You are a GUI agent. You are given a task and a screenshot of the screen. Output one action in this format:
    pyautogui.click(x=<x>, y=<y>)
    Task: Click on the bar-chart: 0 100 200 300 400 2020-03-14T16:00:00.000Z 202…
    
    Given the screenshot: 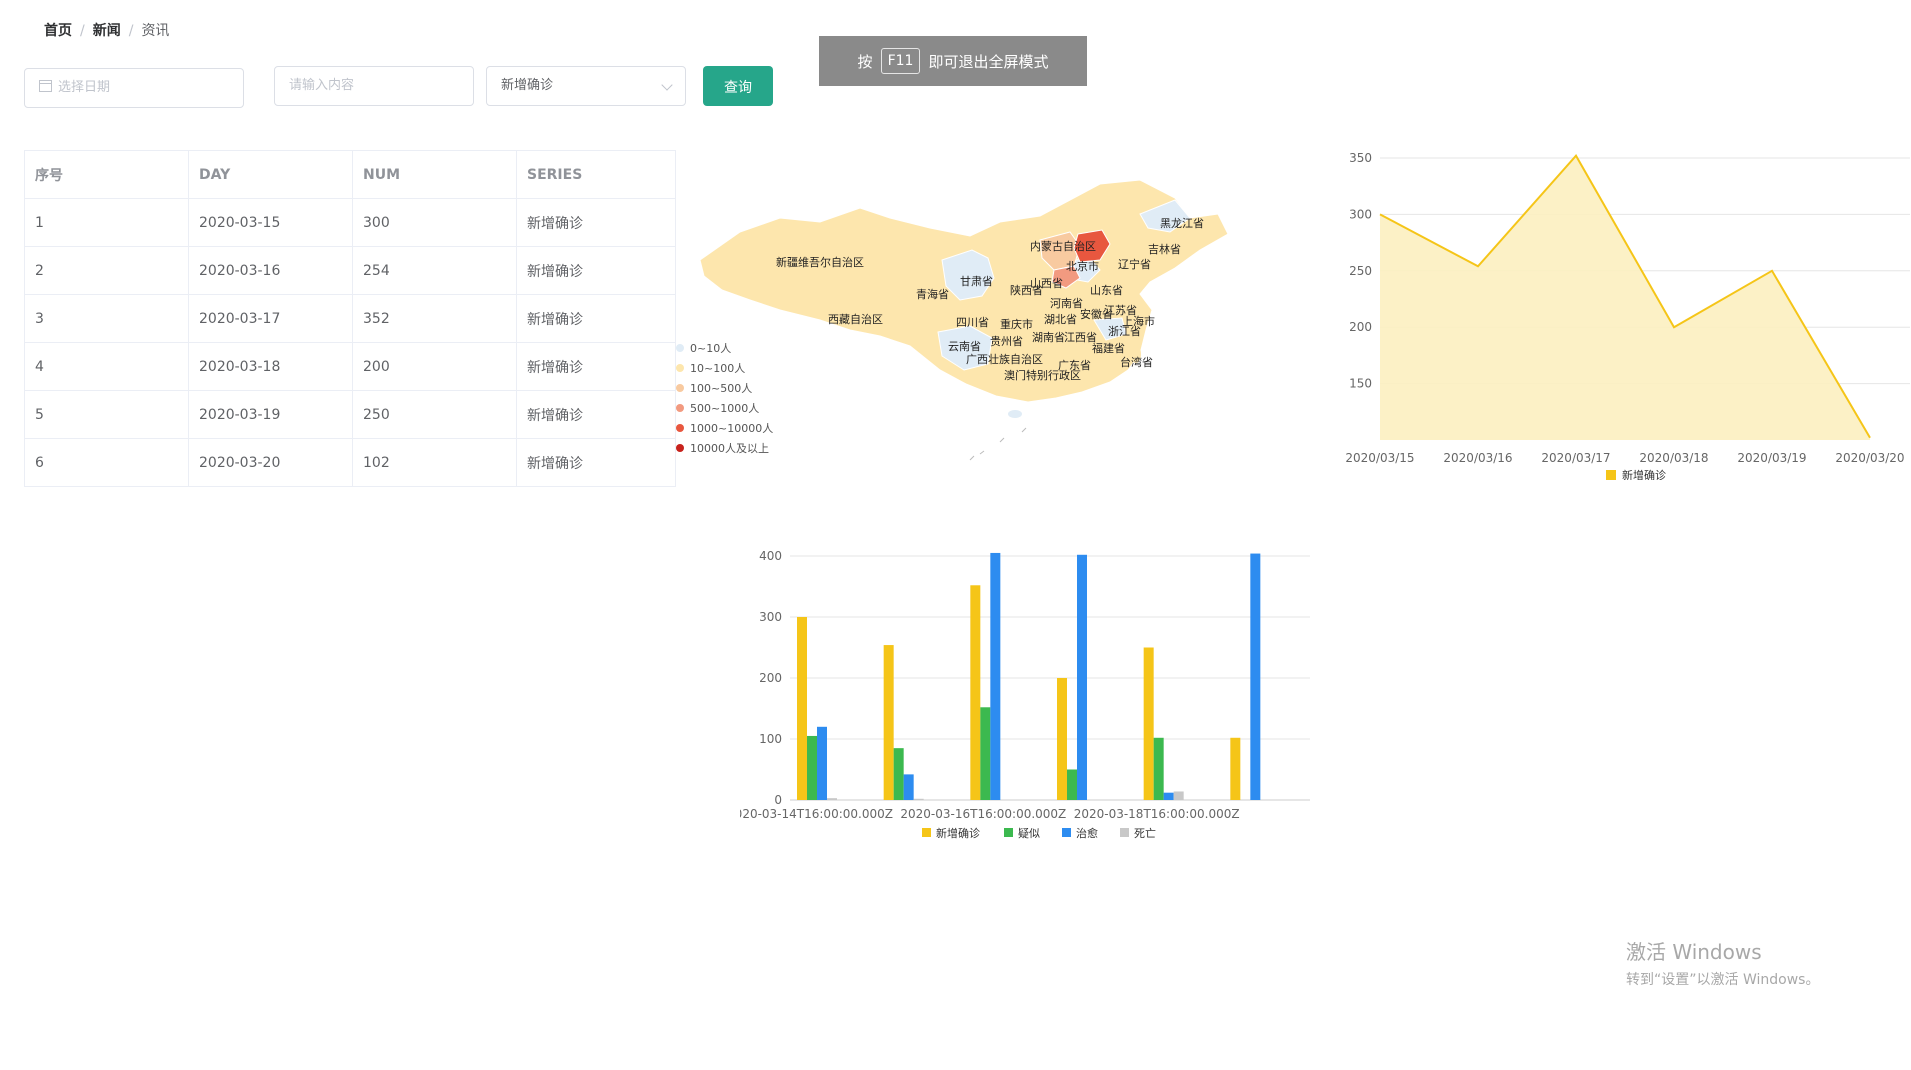 What is the action you would take?
    pyautogui.click(x=1030, y=695)
    